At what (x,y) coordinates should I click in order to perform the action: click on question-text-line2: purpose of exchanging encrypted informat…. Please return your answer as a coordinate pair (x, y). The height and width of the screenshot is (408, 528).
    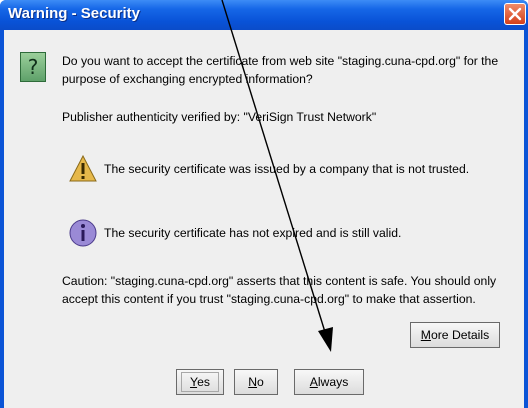
    Looking at the image, I should click on (187, 79).